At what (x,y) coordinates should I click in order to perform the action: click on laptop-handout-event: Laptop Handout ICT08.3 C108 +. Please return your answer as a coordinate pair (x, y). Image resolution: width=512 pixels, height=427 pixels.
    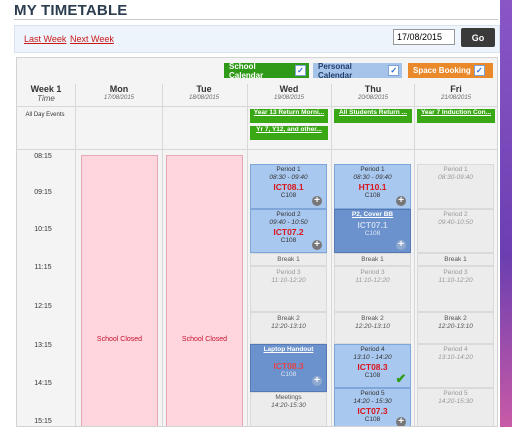
    Looking at the image, I should click on (288, 368).